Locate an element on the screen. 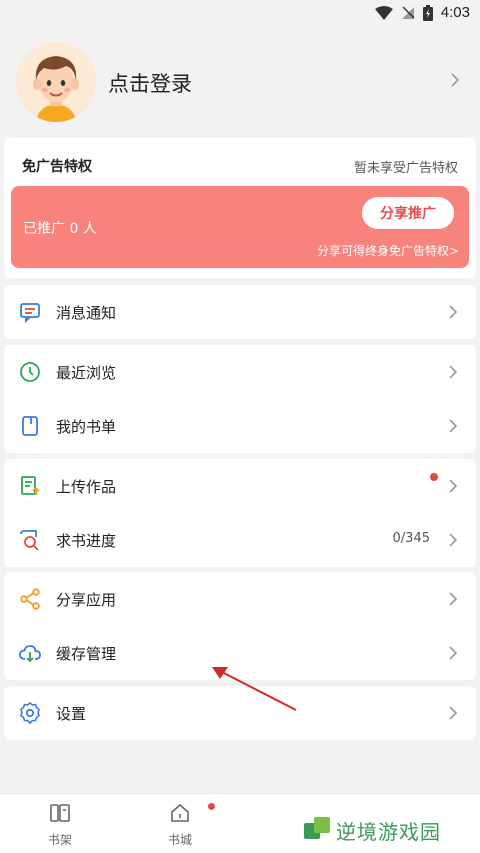  nav-label-bookshelf: 书架 is located at coordinates (59, 840).